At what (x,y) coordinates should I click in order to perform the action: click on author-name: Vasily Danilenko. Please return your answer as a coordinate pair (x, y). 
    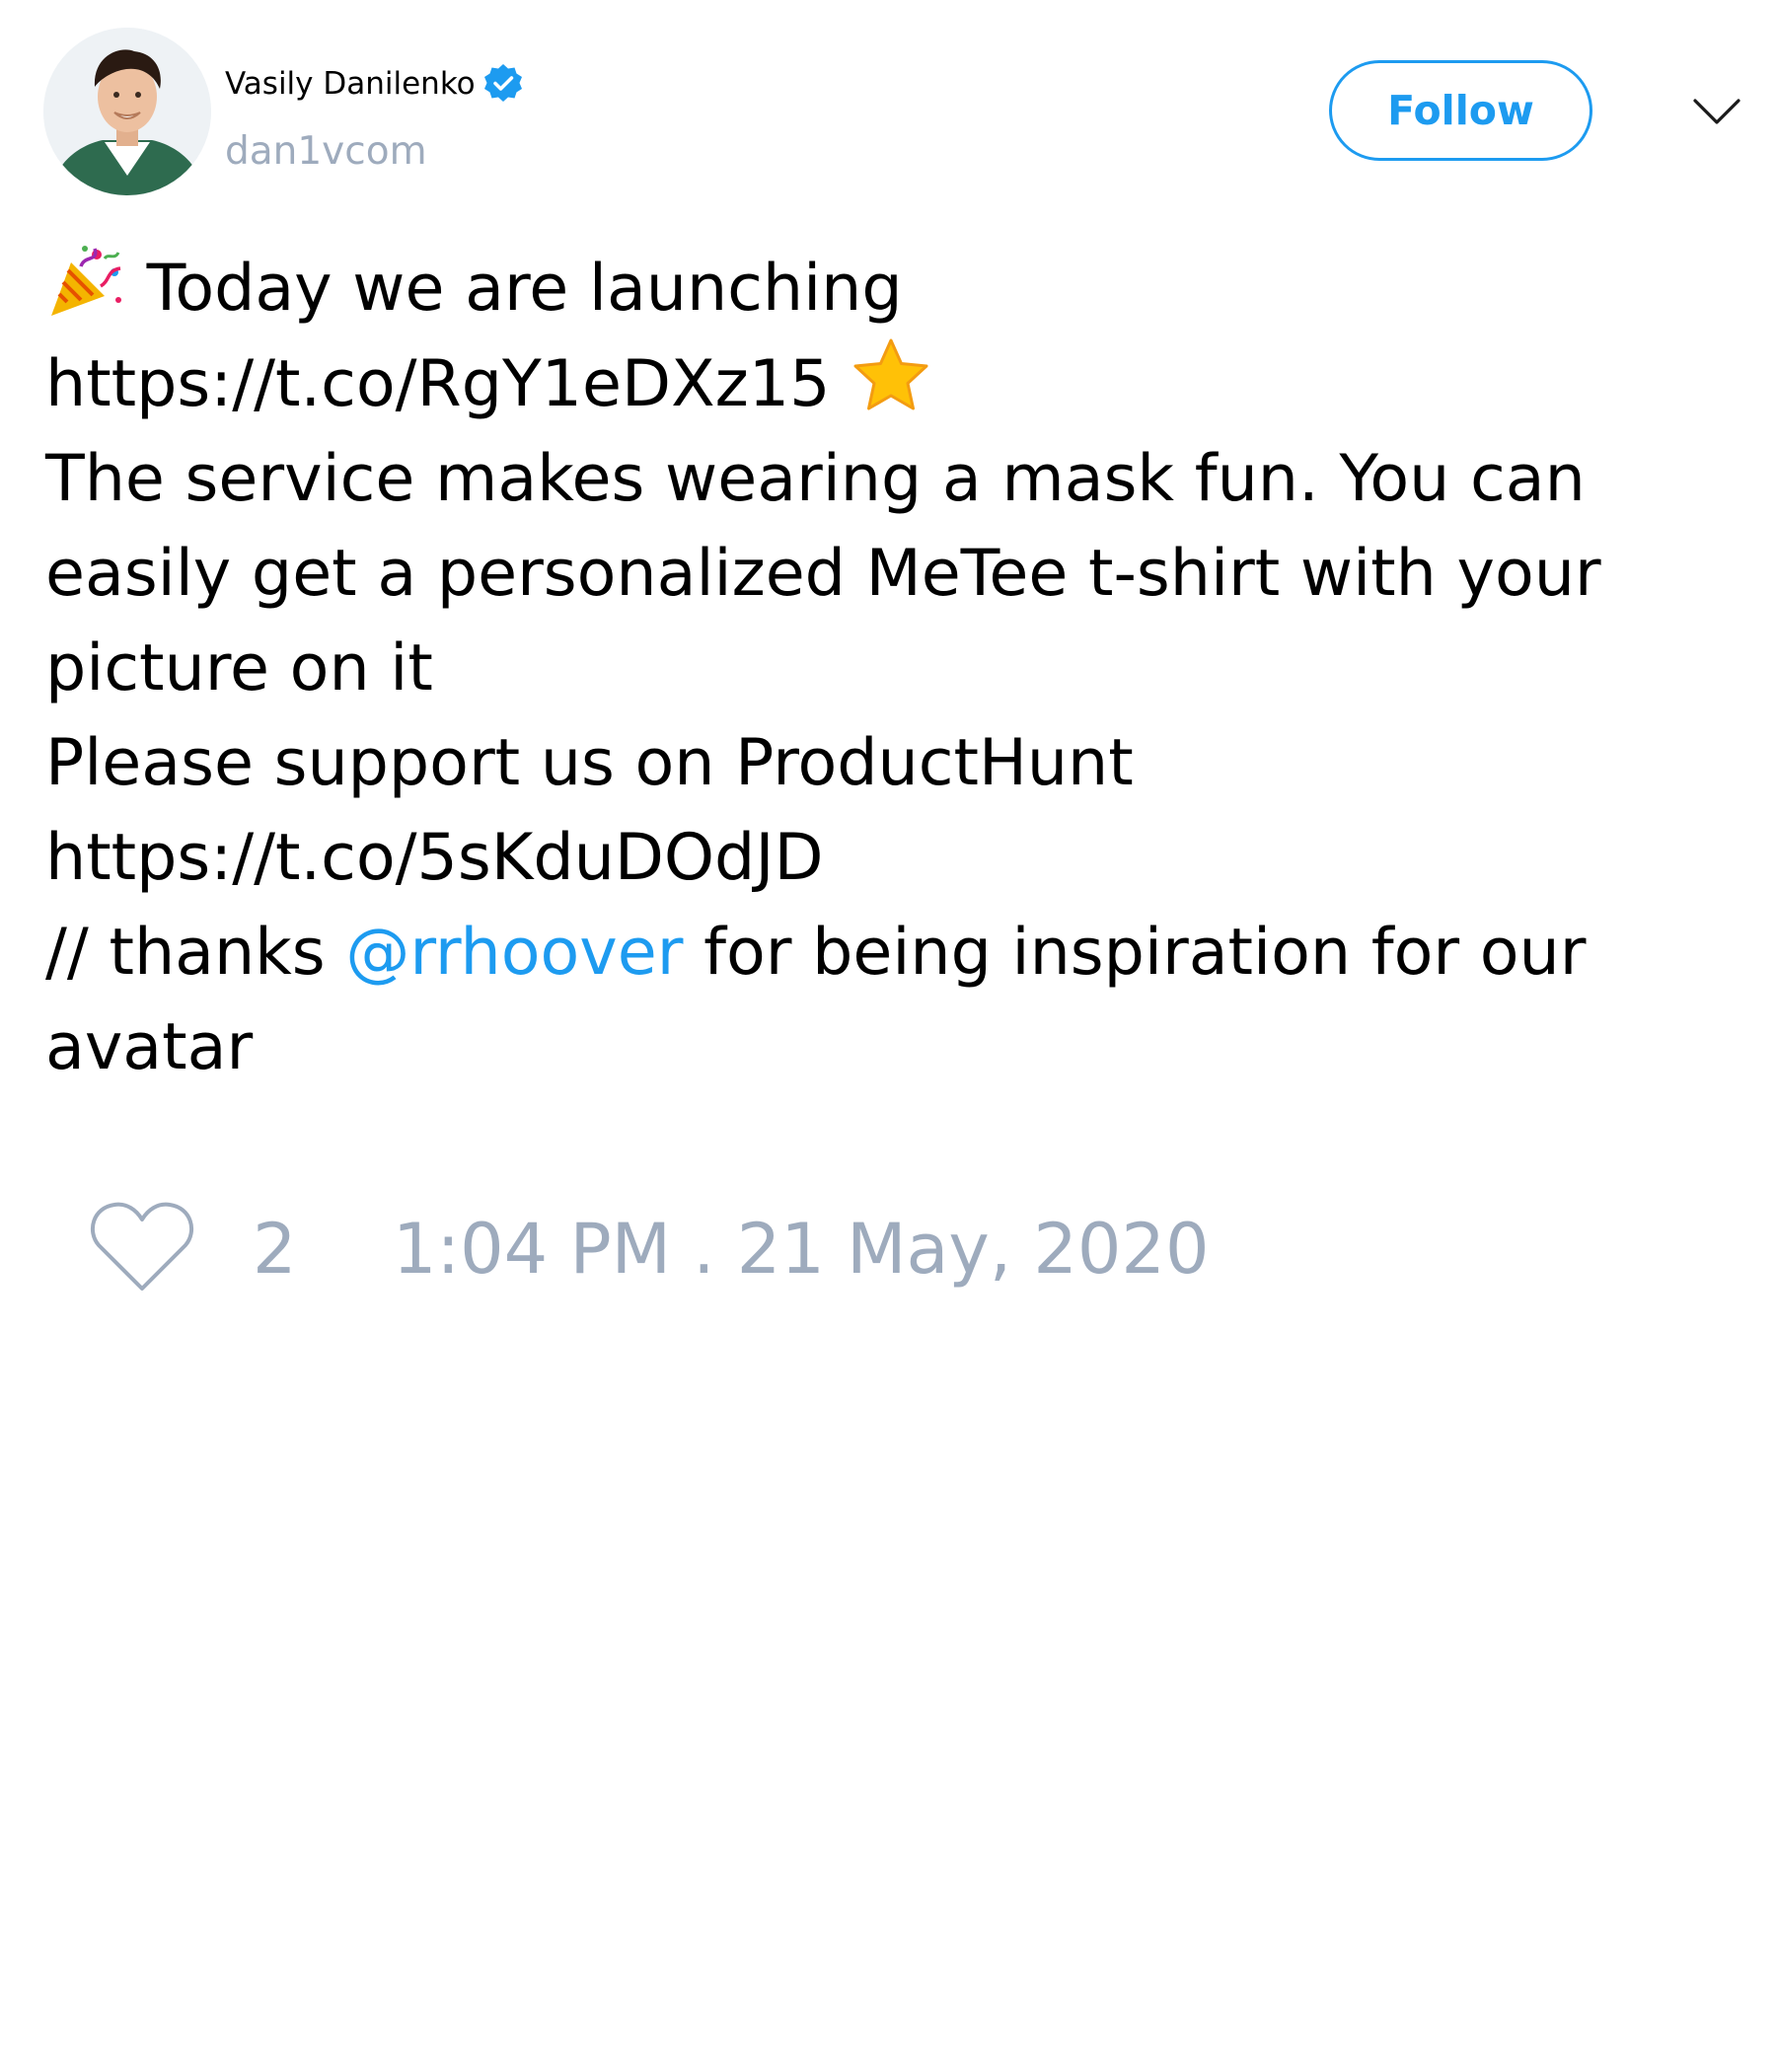
    Looking at the image, I should click on (375, 84).